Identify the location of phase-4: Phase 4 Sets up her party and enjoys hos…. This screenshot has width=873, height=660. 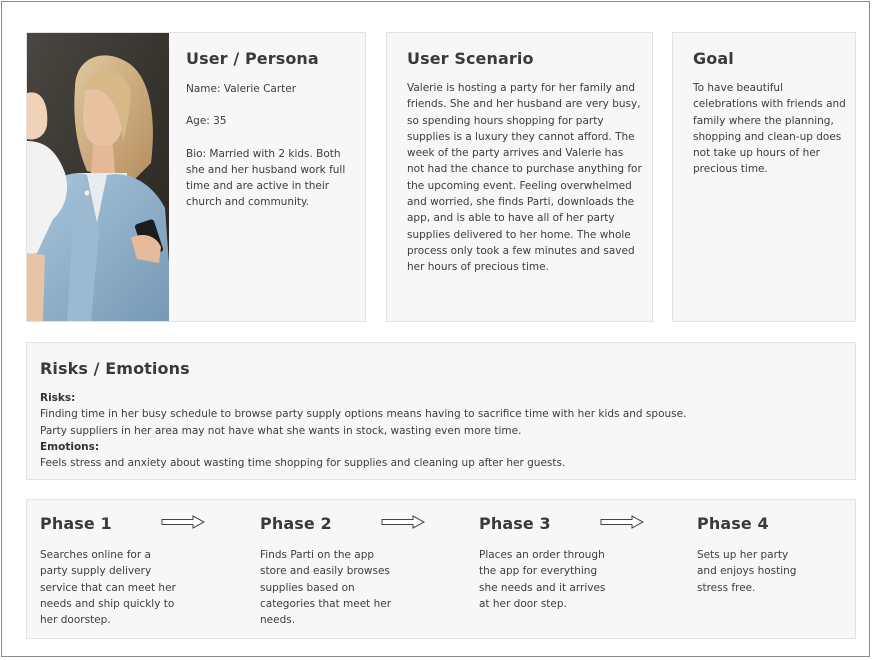
(752, 555).